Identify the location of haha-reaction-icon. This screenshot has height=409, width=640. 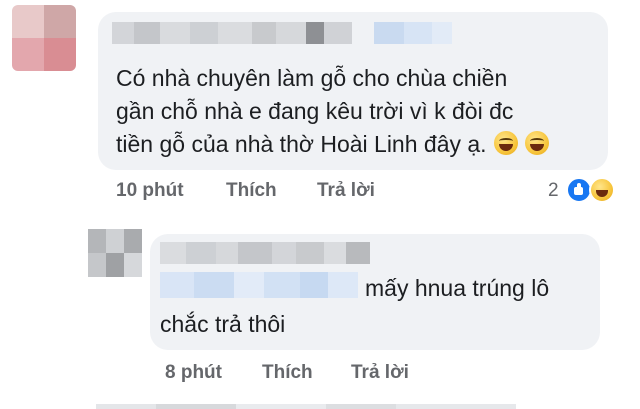
(602, 190).